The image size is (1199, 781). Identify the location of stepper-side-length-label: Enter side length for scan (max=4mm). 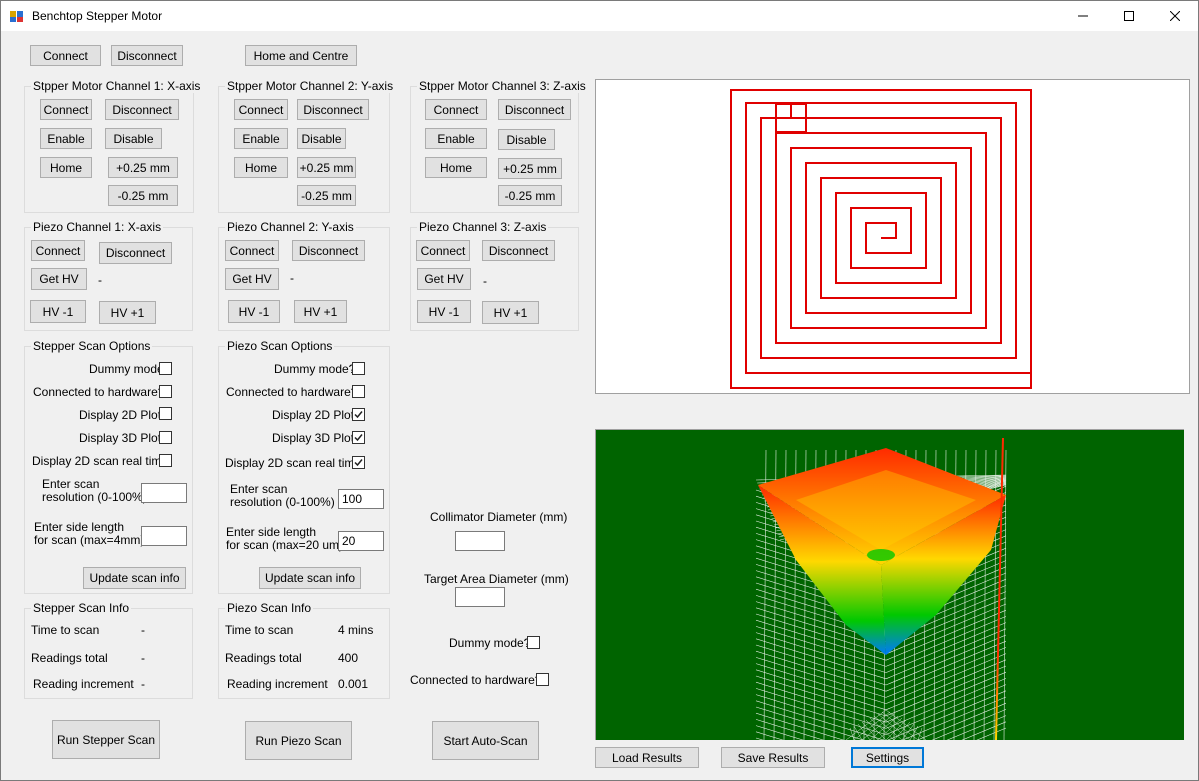
(89, 533).